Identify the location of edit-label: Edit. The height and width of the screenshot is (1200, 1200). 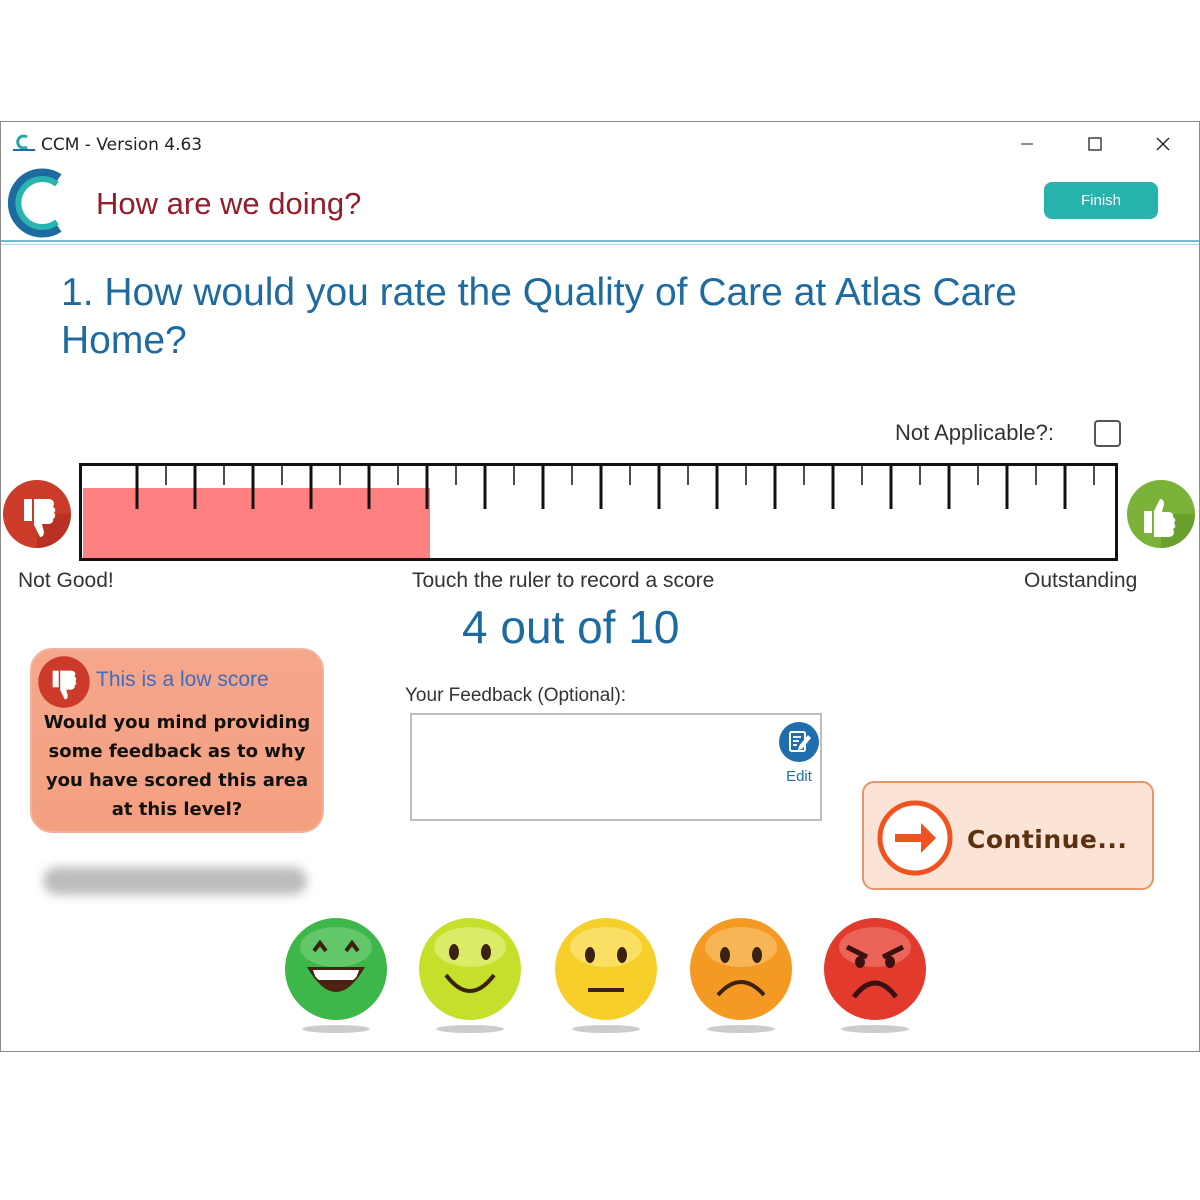
(799, 776).